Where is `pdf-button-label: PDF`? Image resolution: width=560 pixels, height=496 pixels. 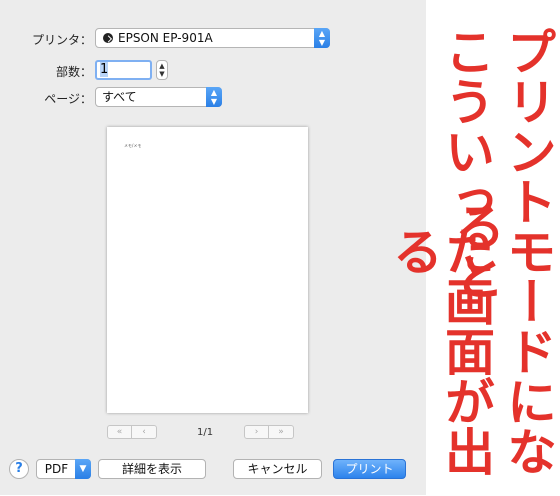
pdf-button-label: PDF is located at coordinates (56, 469).